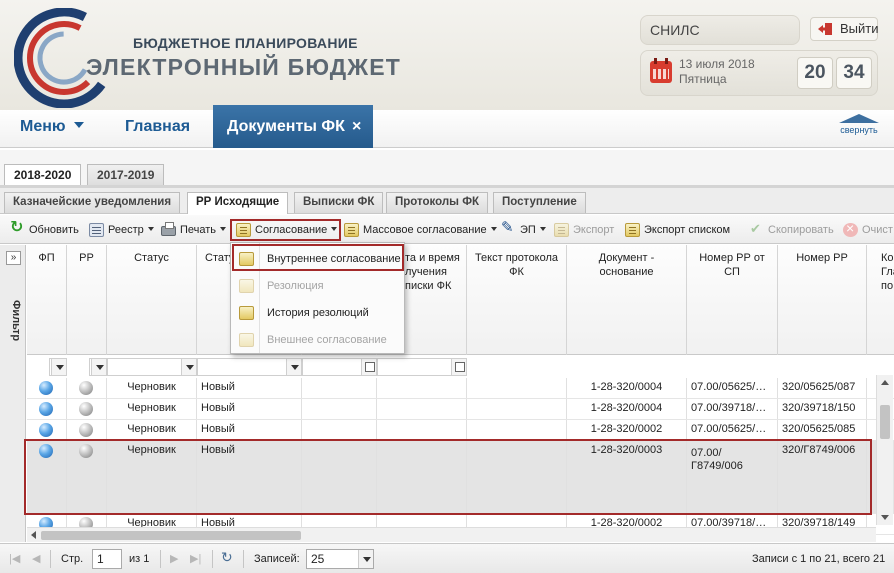 The height and width of the screenshot is (573, 894). Describe the element at coordinates (98, 367) in the screenshot. I see `filter-rr-select` at that location.